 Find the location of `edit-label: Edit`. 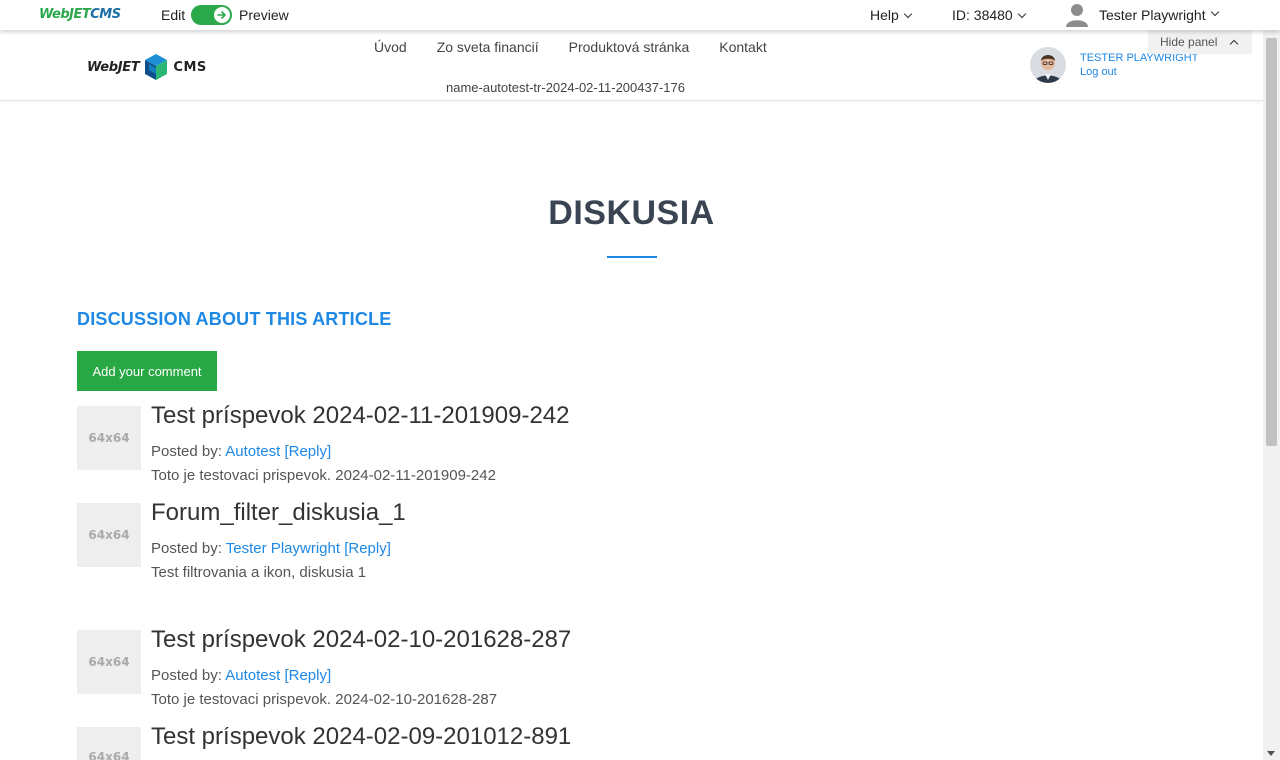

edit-label: Edit is located at coordinates (173, 15).